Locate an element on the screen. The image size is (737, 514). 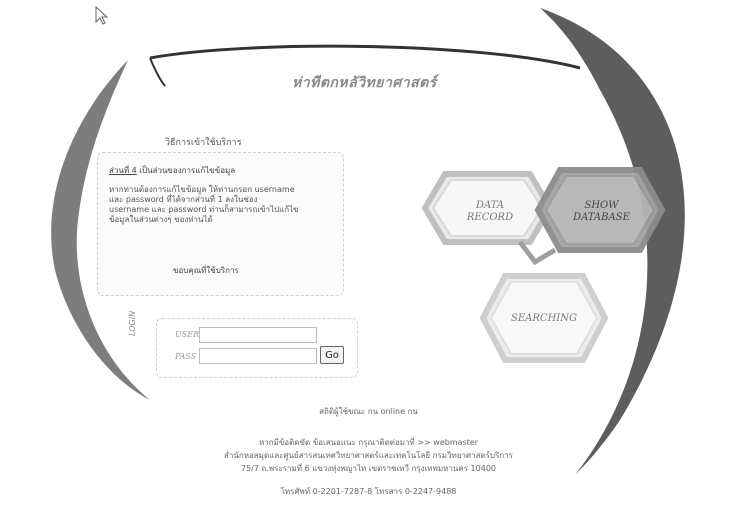
mouse-cursor-icon is located at coordinates (102, 15).